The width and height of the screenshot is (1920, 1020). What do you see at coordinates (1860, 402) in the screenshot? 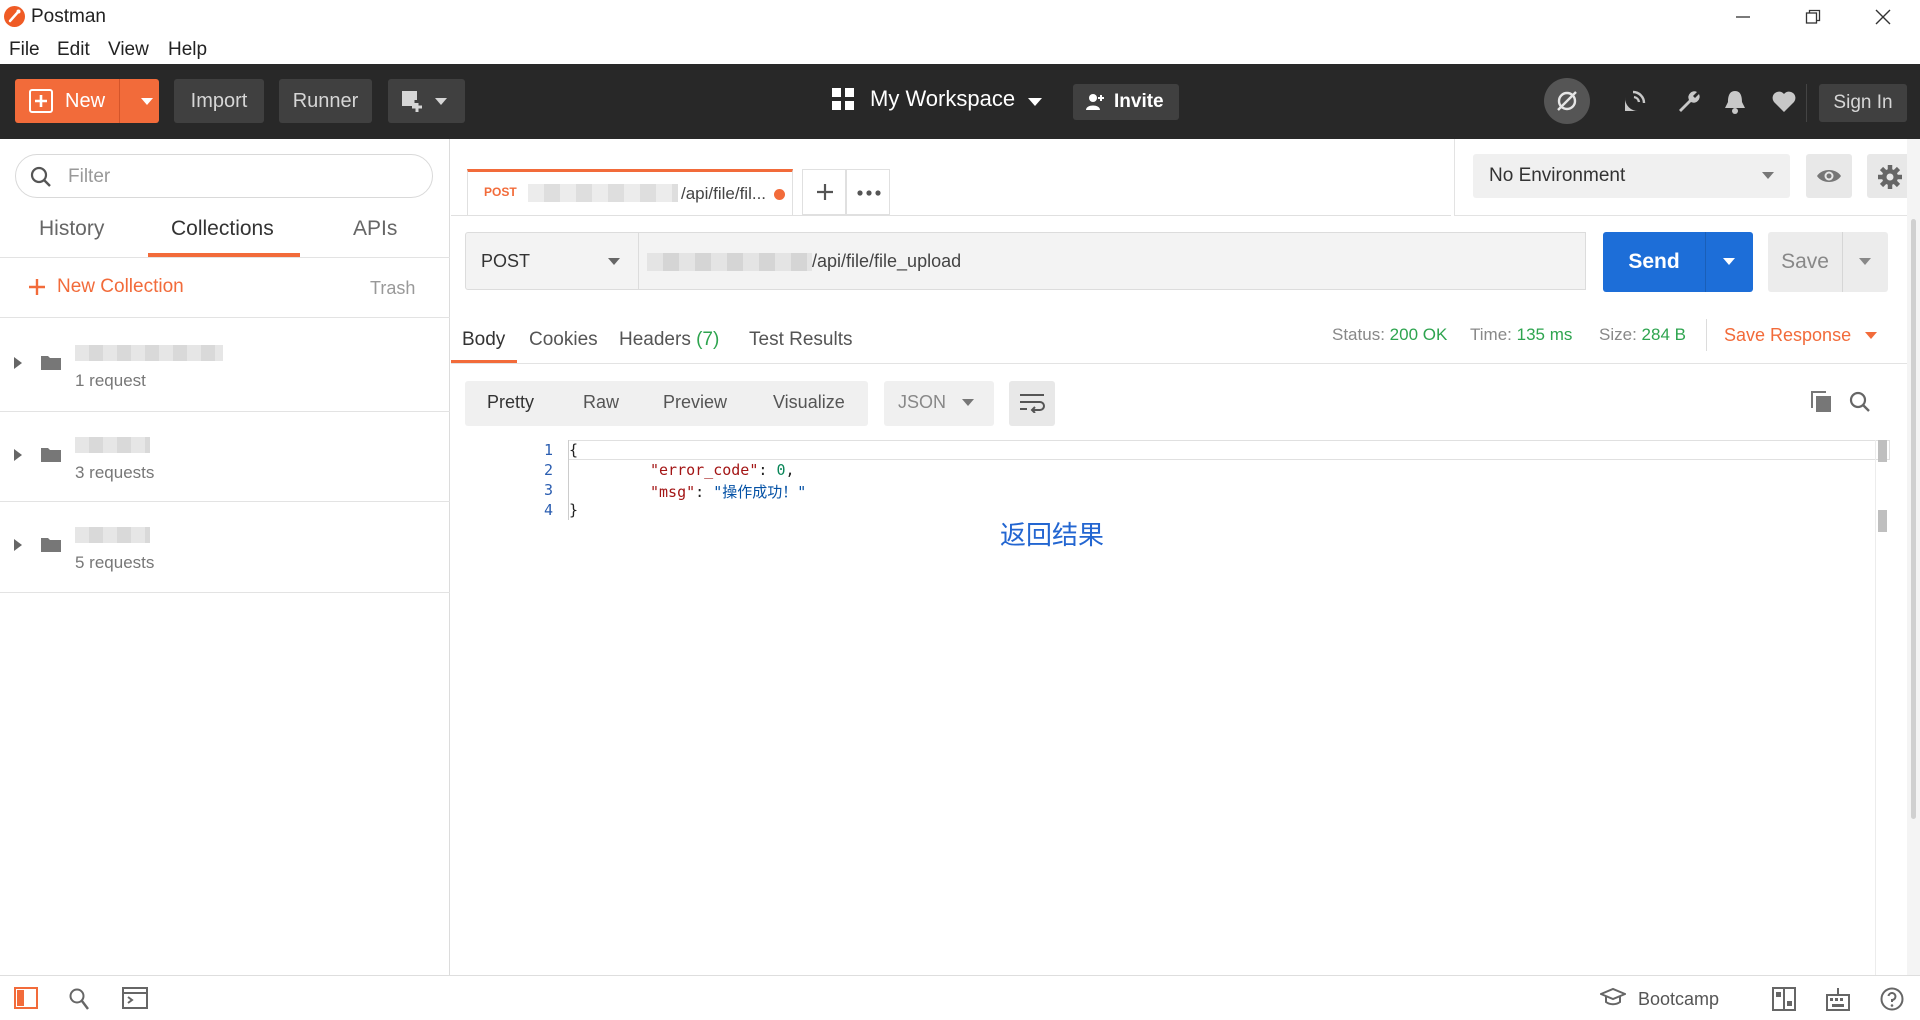
I see `search-response-icon` at bounding box center [1860, 402].